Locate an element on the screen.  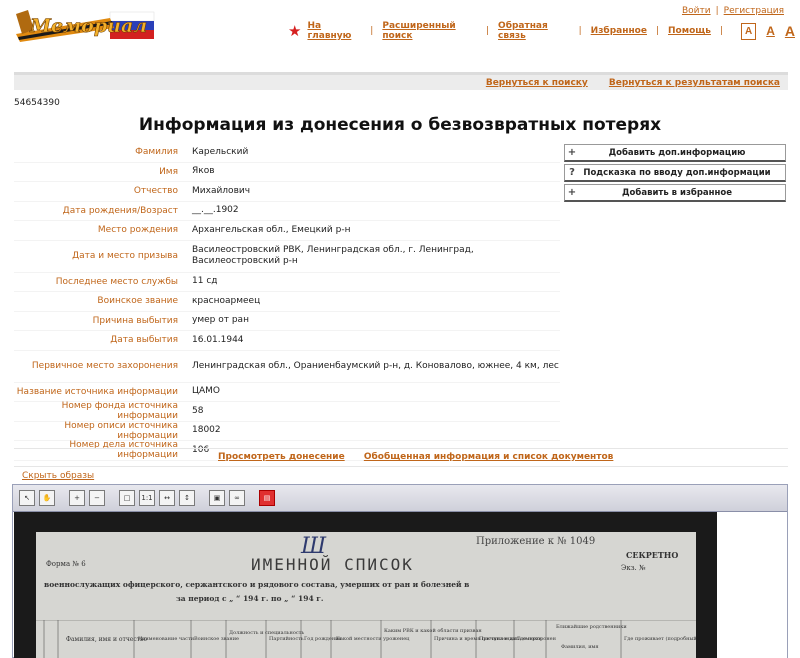
table-row: Отчество Михайлович is located at coordinates (287, 192).